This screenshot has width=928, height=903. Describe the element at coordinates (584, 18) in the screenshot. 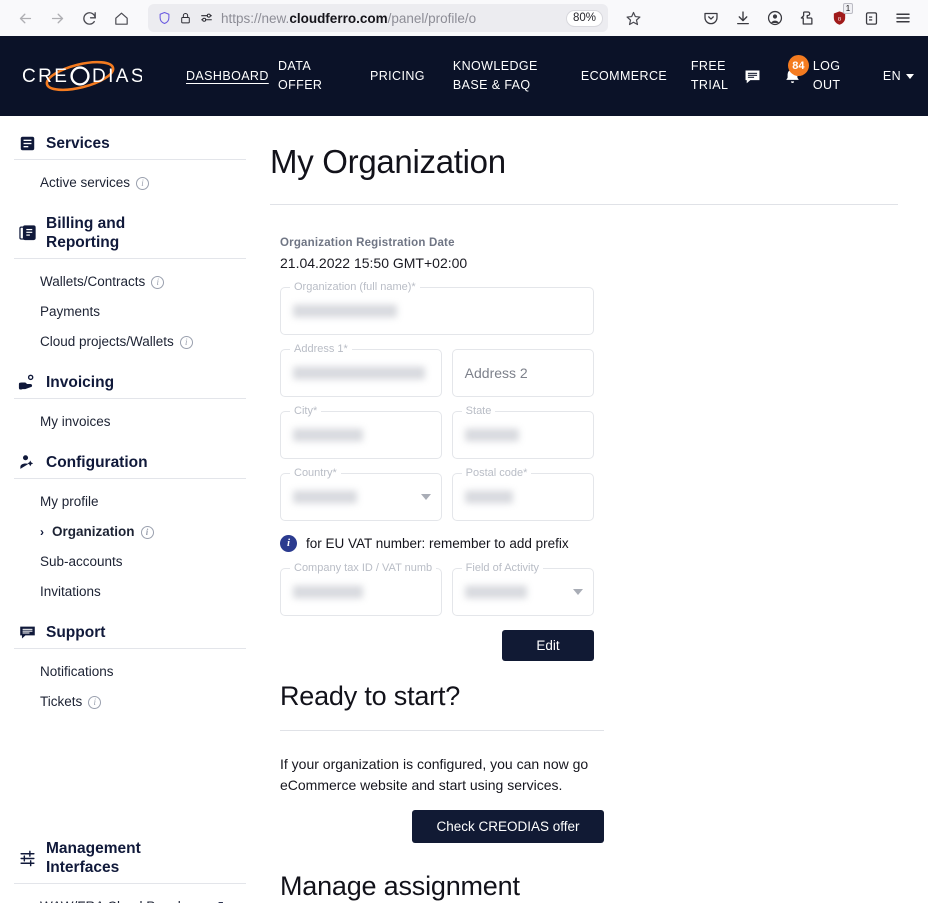

I see `zoom-level-indicator: 80%` at that location.